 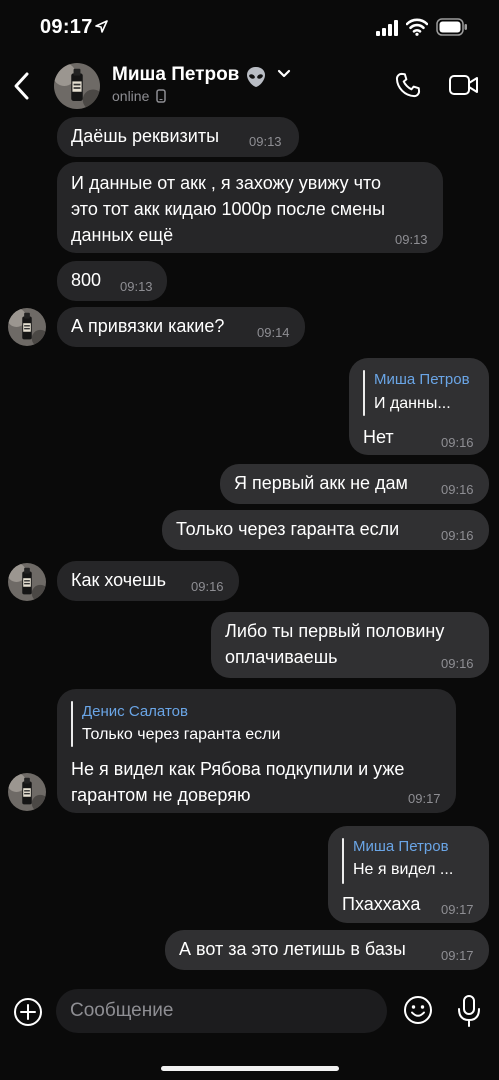 What do you see at coordinates (288, 529) in the screenshot?
I see `message-text: Только через гаранта если` at bounding box center [288, 529].